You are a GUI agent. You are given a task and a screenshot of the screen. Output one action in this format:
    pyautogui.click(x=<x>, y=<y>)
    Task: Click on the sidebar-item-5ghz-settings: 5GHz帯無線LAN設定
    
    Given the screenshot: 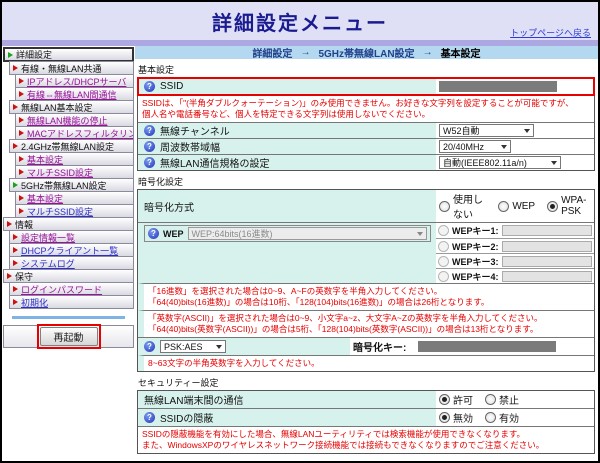 What is the action you would take?
    pyautogui.click(x=71, y=185)
    